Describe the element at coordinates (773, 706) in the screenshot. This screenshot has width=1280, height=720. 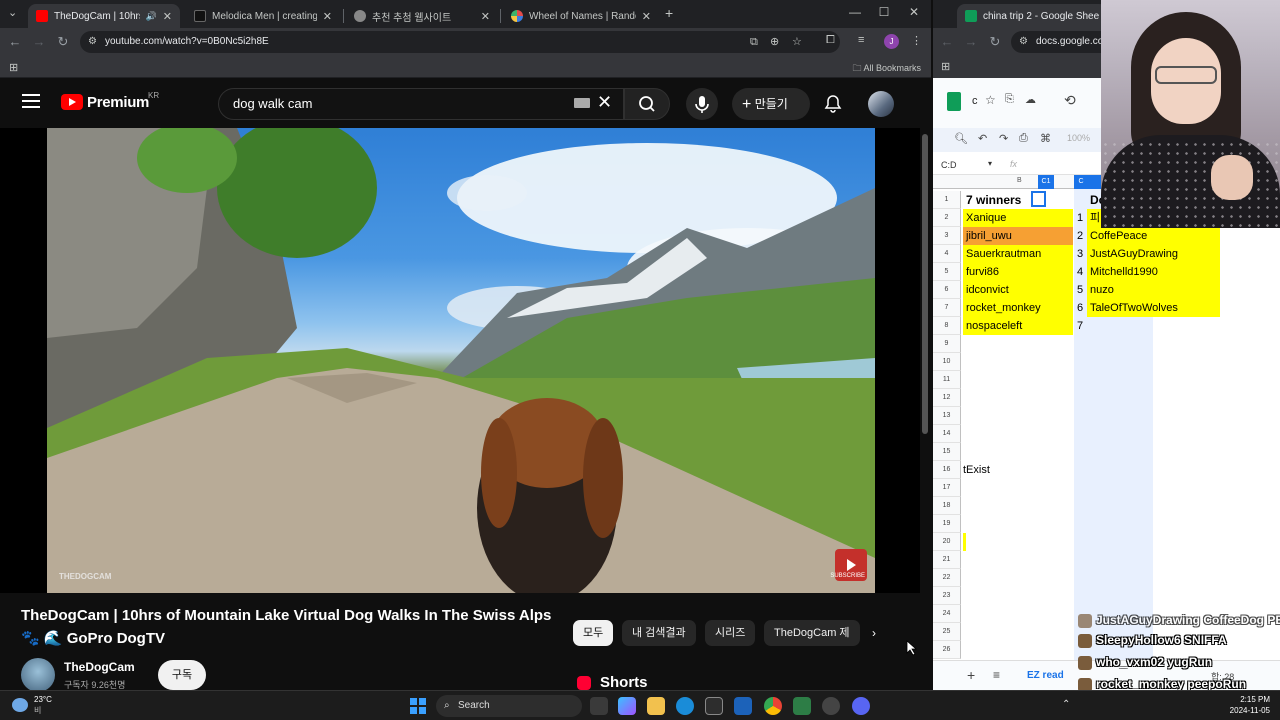
I see `chrome-icon` at that location.